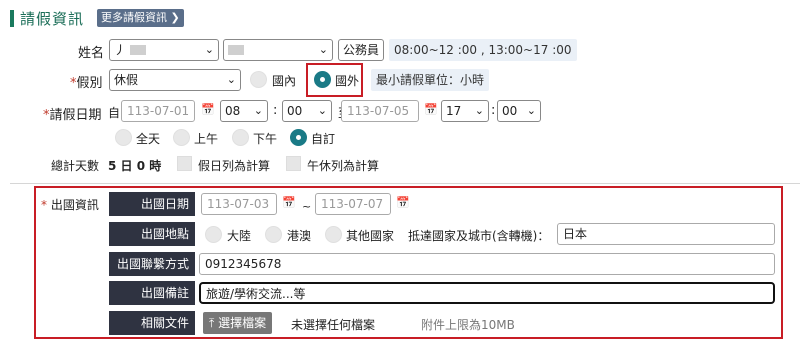 The image size is (800, 344). I want to click on abroad-note-label: 出國備註, so click(152, 293).